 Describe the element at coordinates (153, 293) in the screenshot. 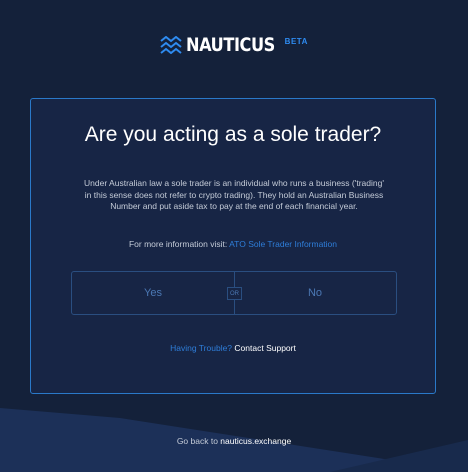

I see `yes-button: Yes` at that location.